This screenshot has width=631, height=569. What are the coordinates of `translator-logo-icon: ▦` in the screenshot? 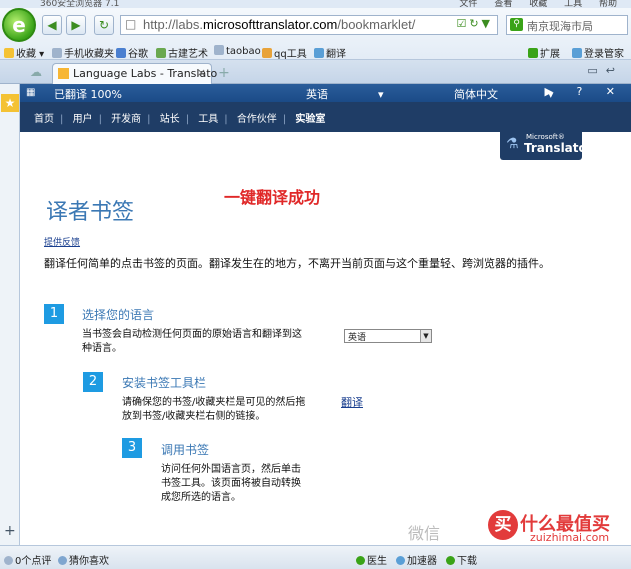 It's located at (31, 92).